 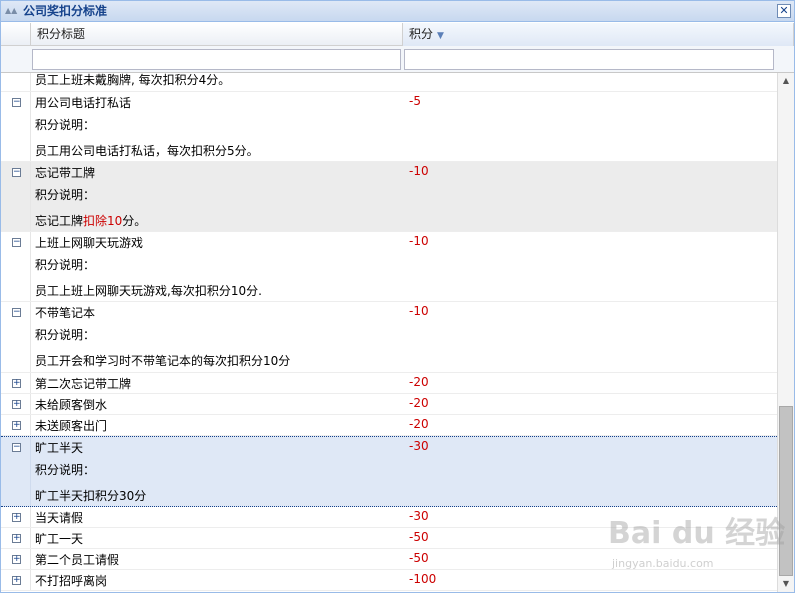 What do you see at coordinates (389, 197) in the screenshot?
I see `table-row: − 忘记带工牌 -10 积分说明： 忘记工牌扣除10分。` at bounding box center [389, 197].